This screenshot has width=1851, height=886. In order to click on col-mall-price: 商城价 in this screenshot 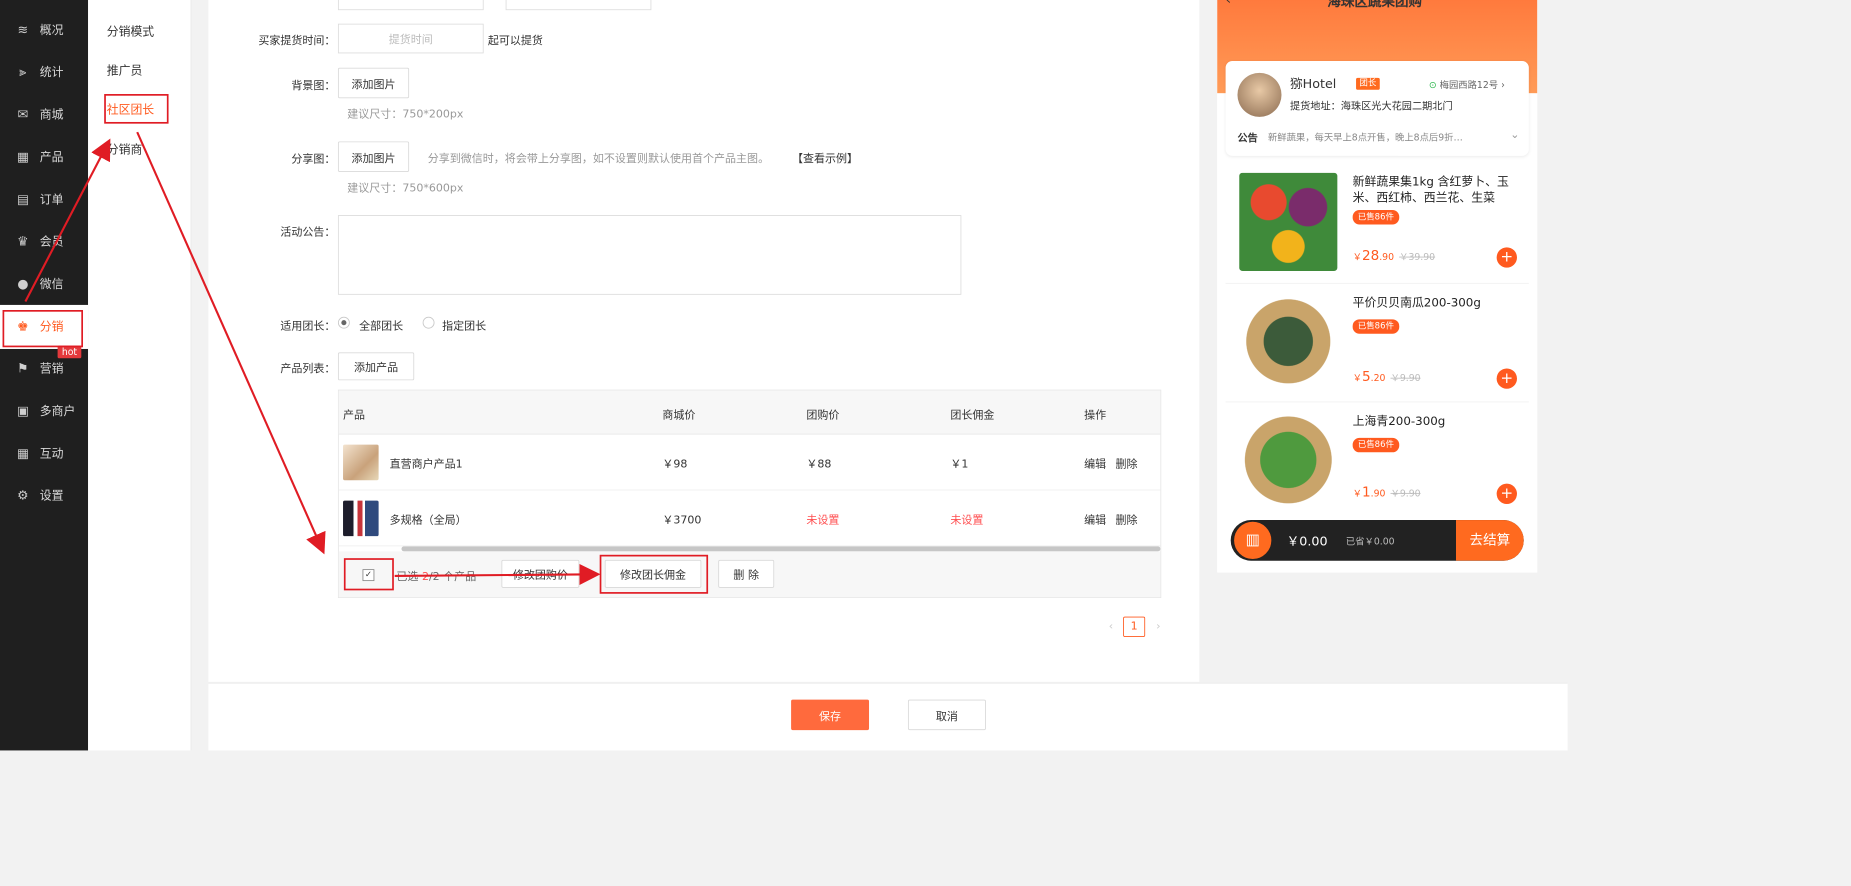, I will do `click(679, 415)`.